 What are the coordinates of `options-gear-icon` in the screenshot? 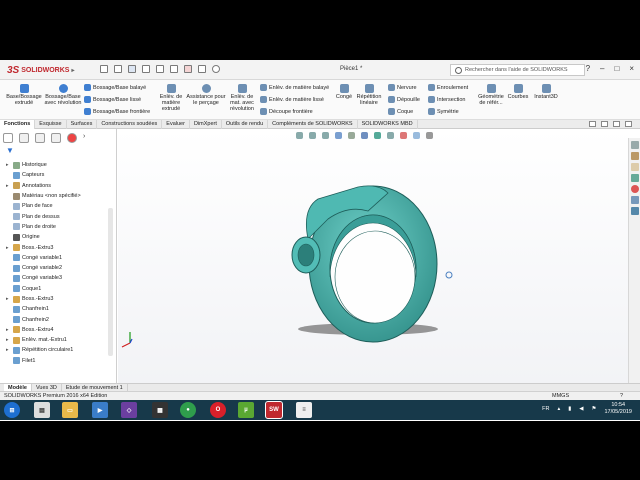 It's located at (216, 69).